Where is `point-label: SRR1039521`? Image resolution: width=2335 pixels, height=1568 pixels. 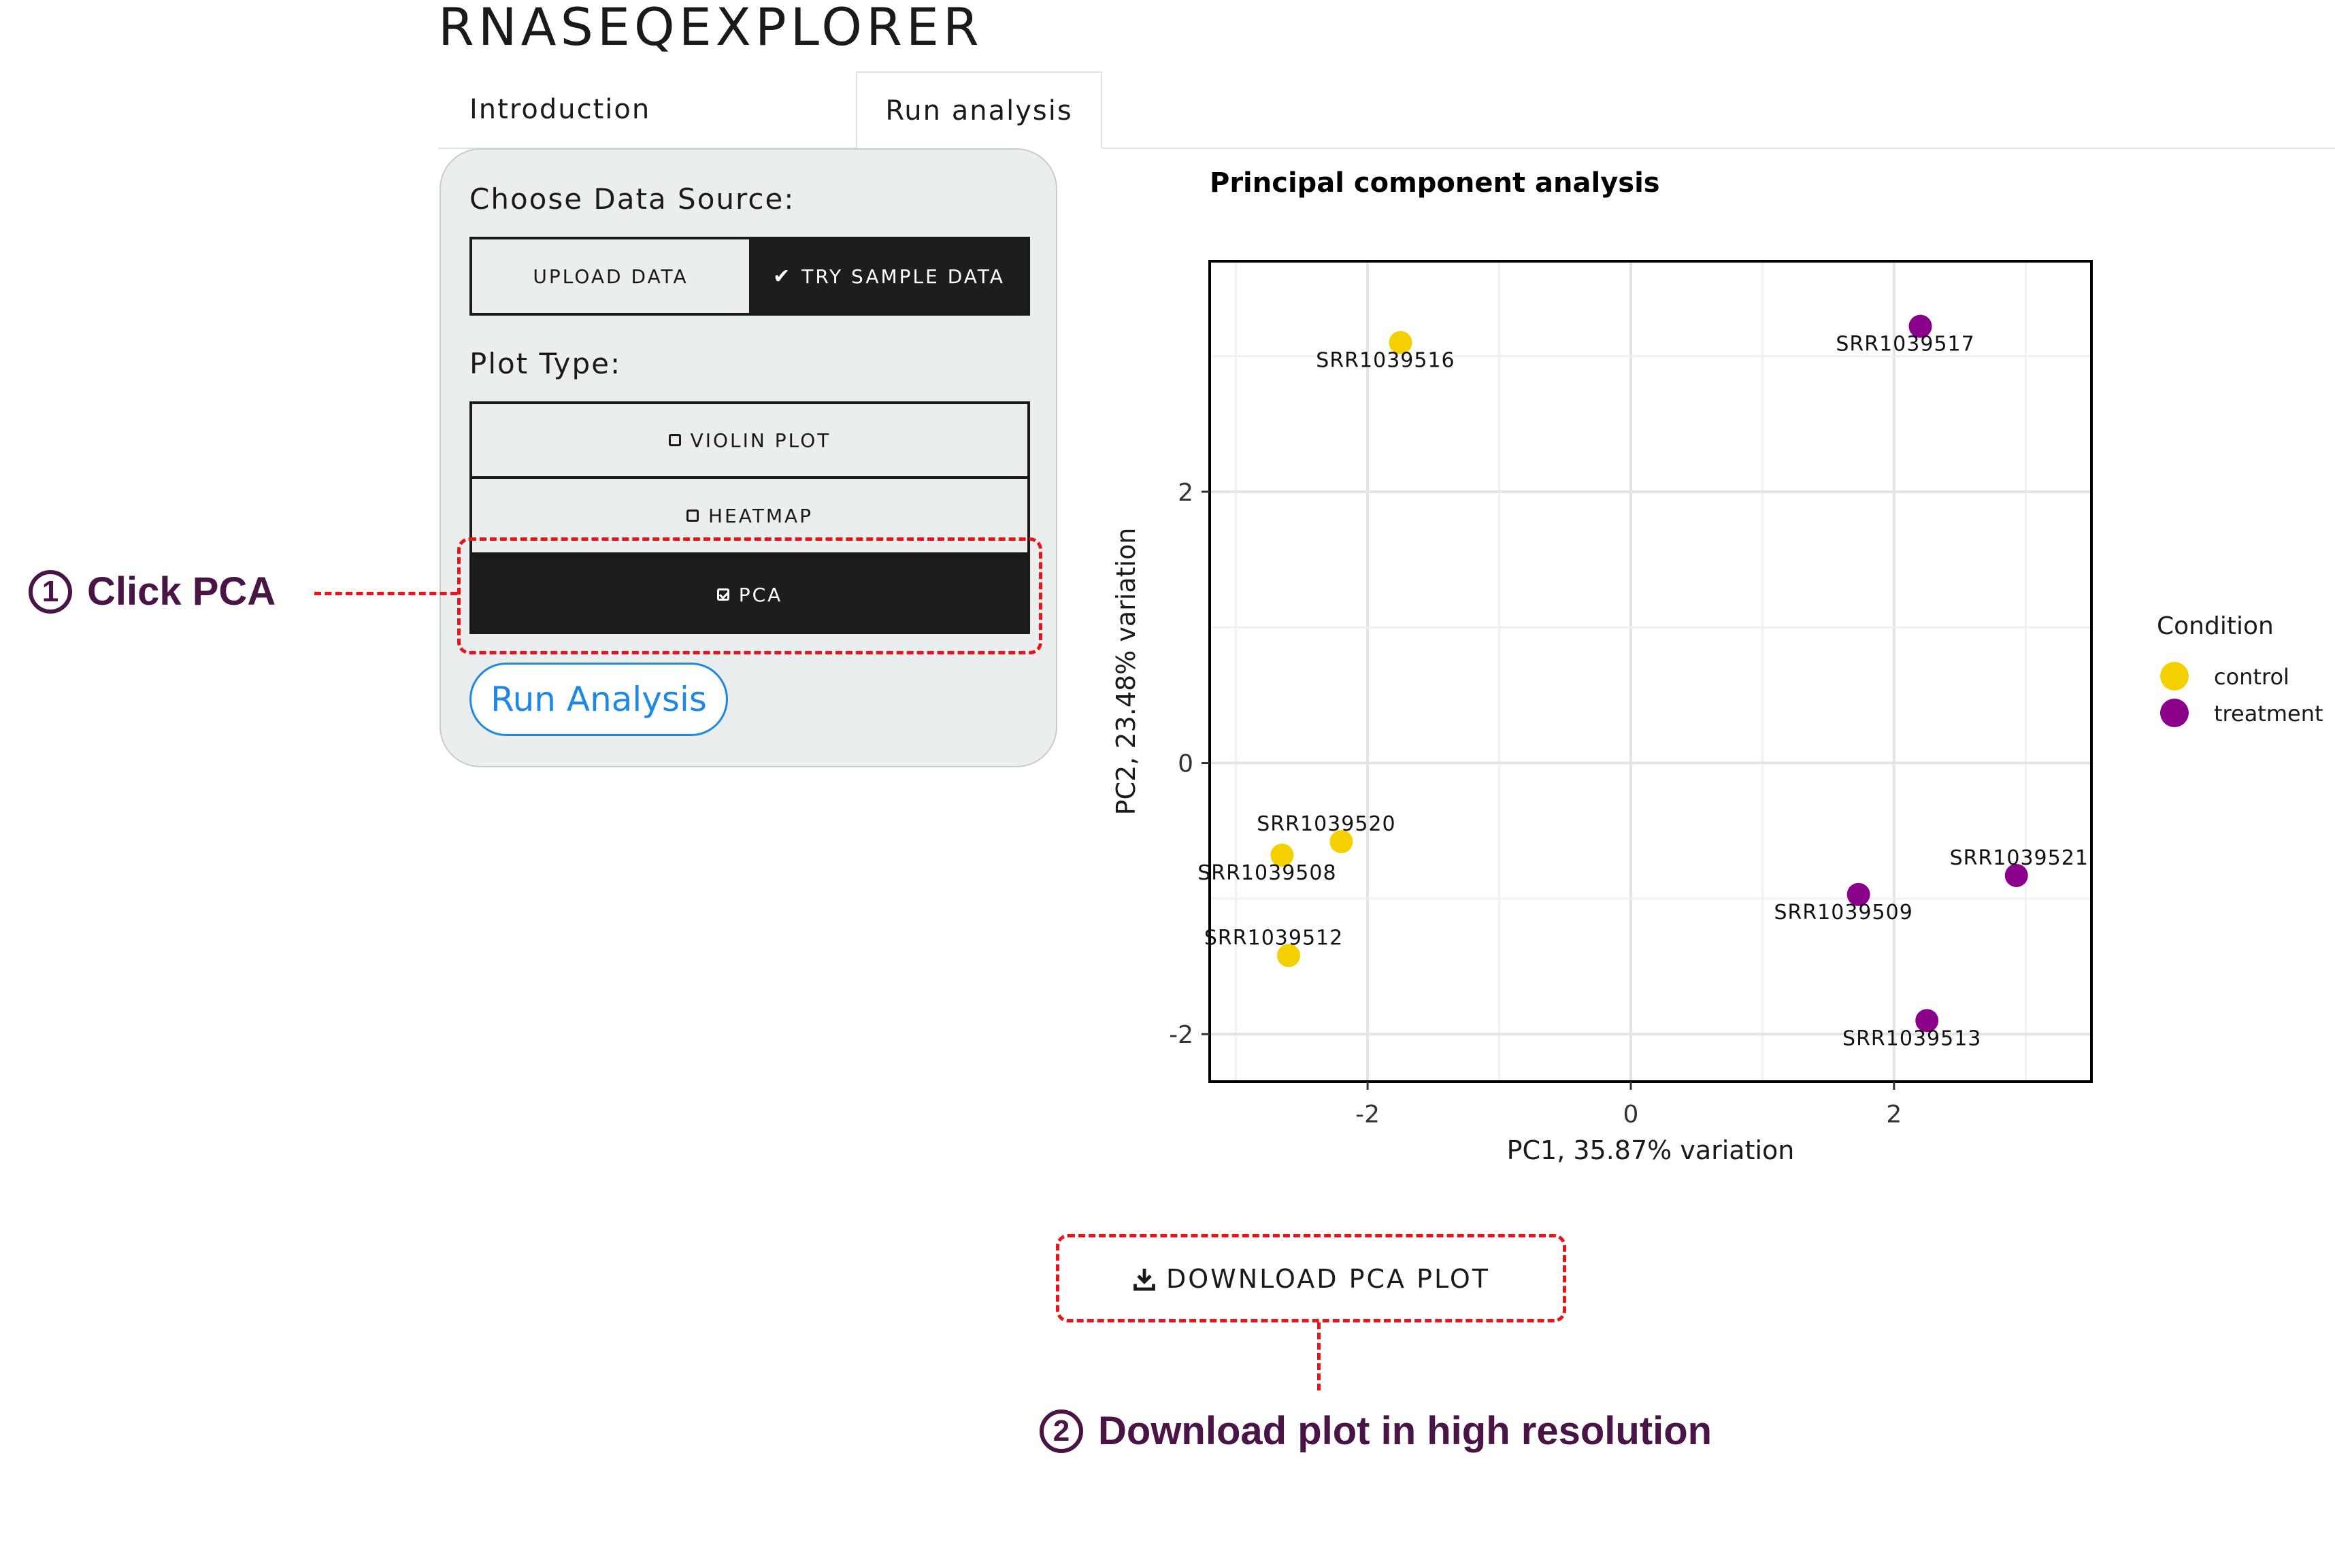 point-label: SRR1039521 is located at coordinates (2019, 858).